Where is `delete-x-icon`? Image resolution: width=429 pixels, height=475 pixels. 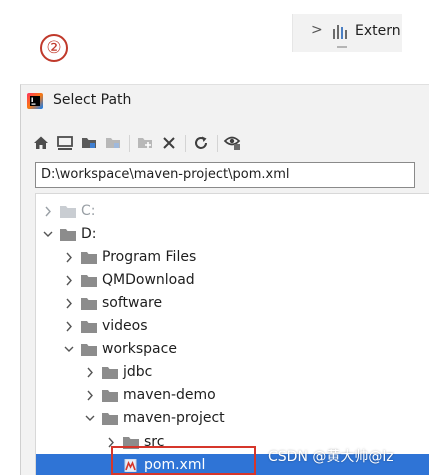 delete-x-icon is located at coordinates (169, 143).